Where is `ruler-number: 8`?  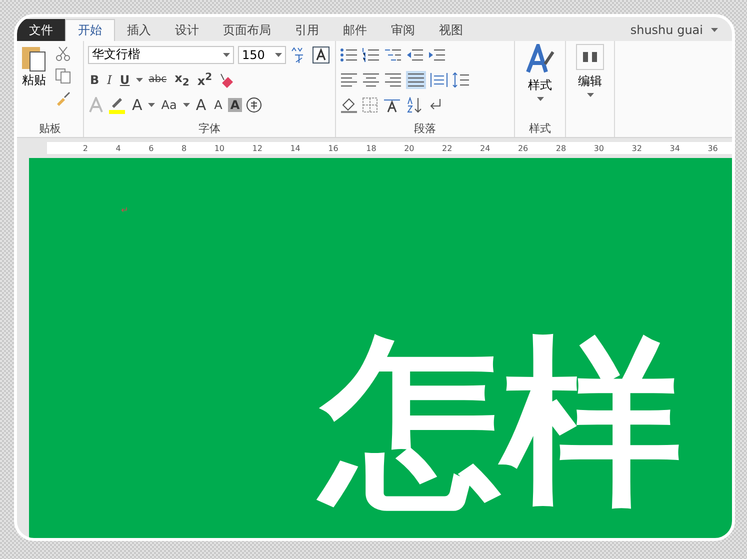
ruler-number: 8 is located at coordinates (184, 148).